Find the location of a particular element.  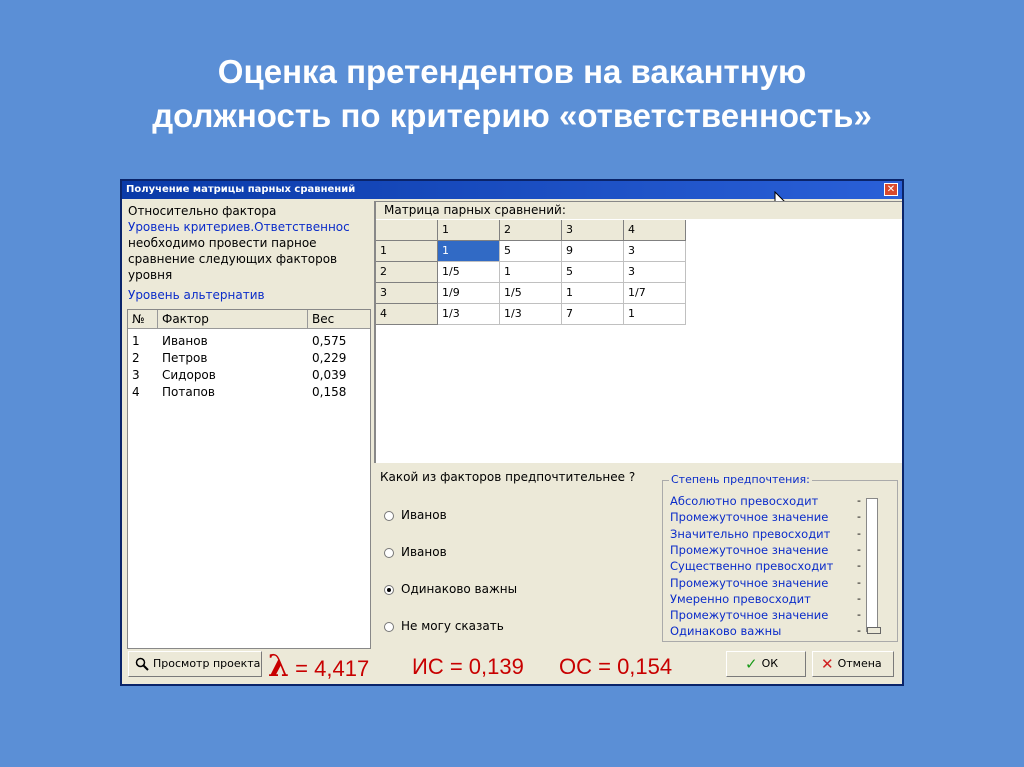

preference-degree-title: Степень предпочтения: is located at coordinates (740, 479).